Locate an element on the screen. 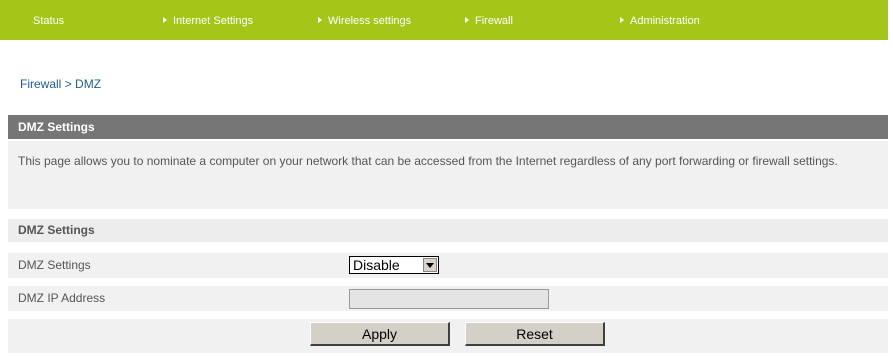 The image size is (893, 358). dmz-ip-row: DMZ IP Address is located at coordinates (448, 298).